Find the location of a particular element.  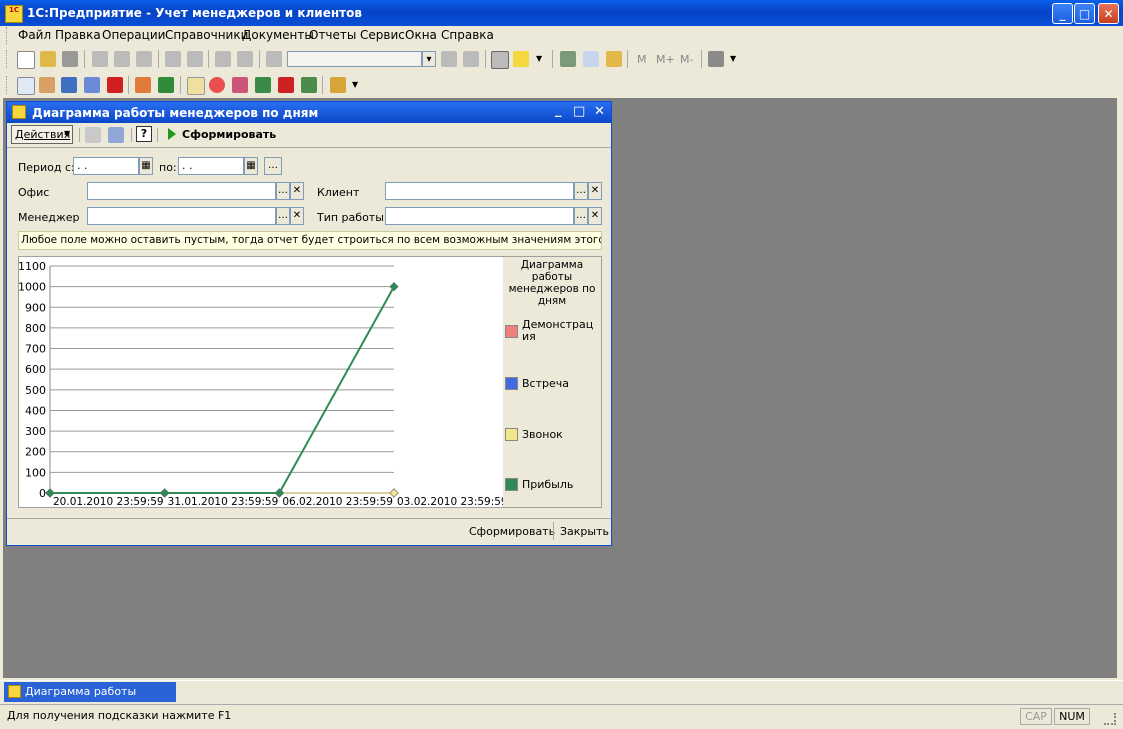

toolbar-grip is located at coordinates (8, 85).